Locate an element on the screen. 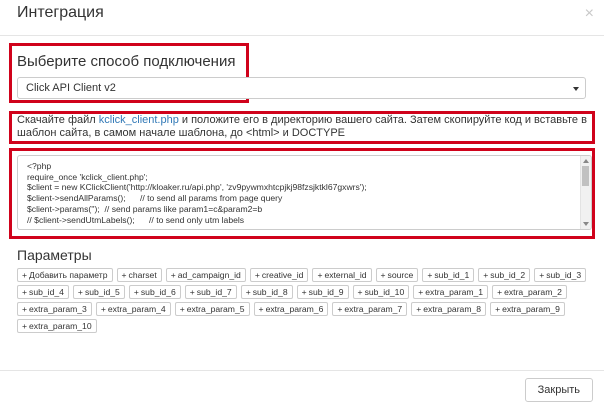 The height and width of the screenshot is (403, 604). param-tag-extra-param-5: + extra_param_5 is located at coordinates (212, 309).